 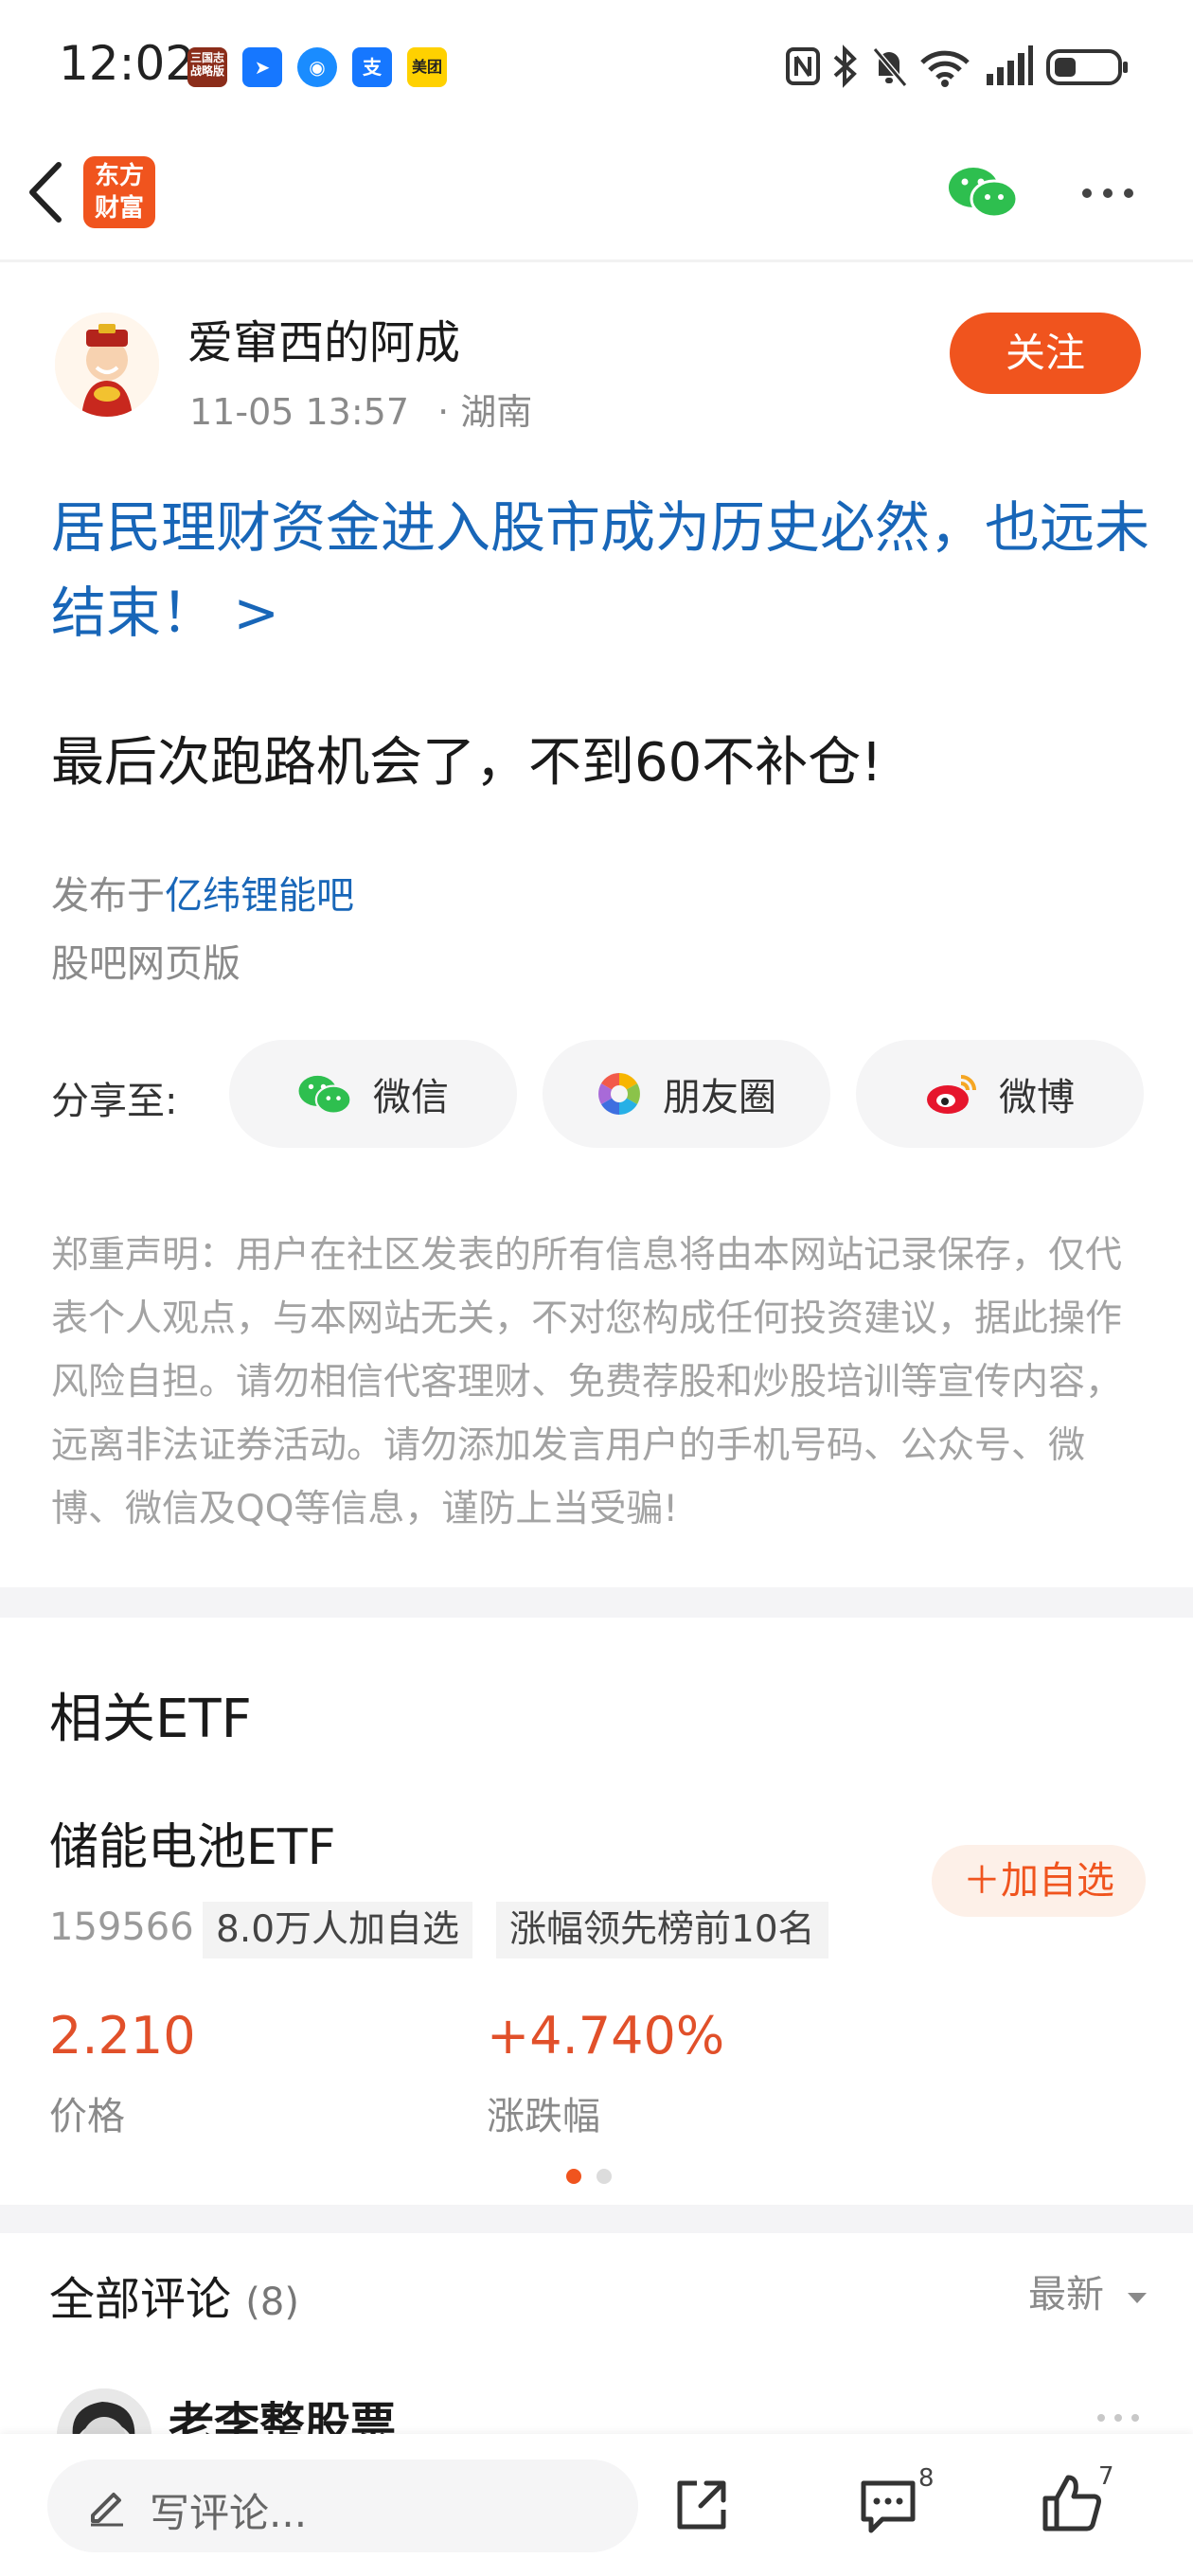 What do you see at coordinates (46, 192) in the screenshot?
I see `back-icon` at bounding box center [46, 192].